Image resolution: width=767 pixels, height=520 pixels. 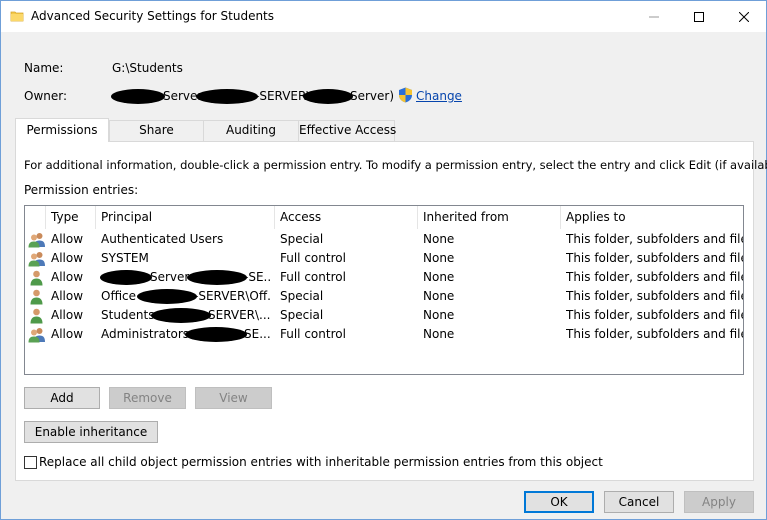 What do you see at coordinates (156, 130) in the screenshot?
I see `tab-share: Share` at bounding box center [156, 130].